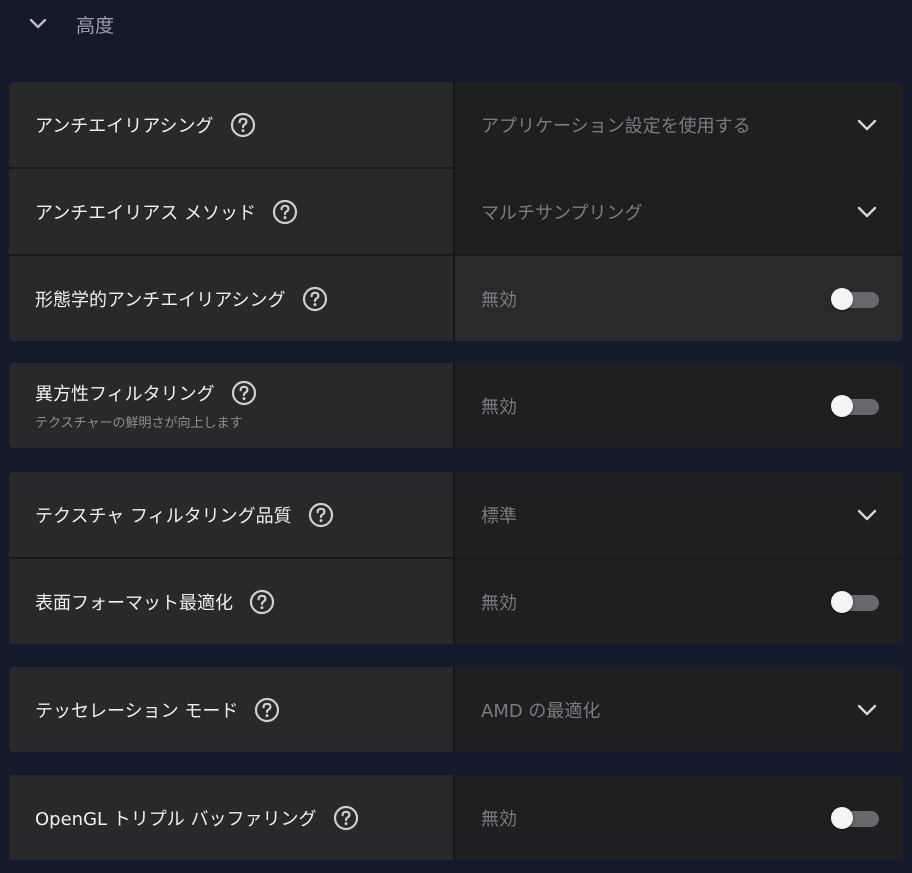 Image resolution: width=912 pixels, height=873 pixels. Describe the element at coordinates (163, 516) in the screenshot. I see `setting-label: テクスチャ フィルタリング品質` at that location.